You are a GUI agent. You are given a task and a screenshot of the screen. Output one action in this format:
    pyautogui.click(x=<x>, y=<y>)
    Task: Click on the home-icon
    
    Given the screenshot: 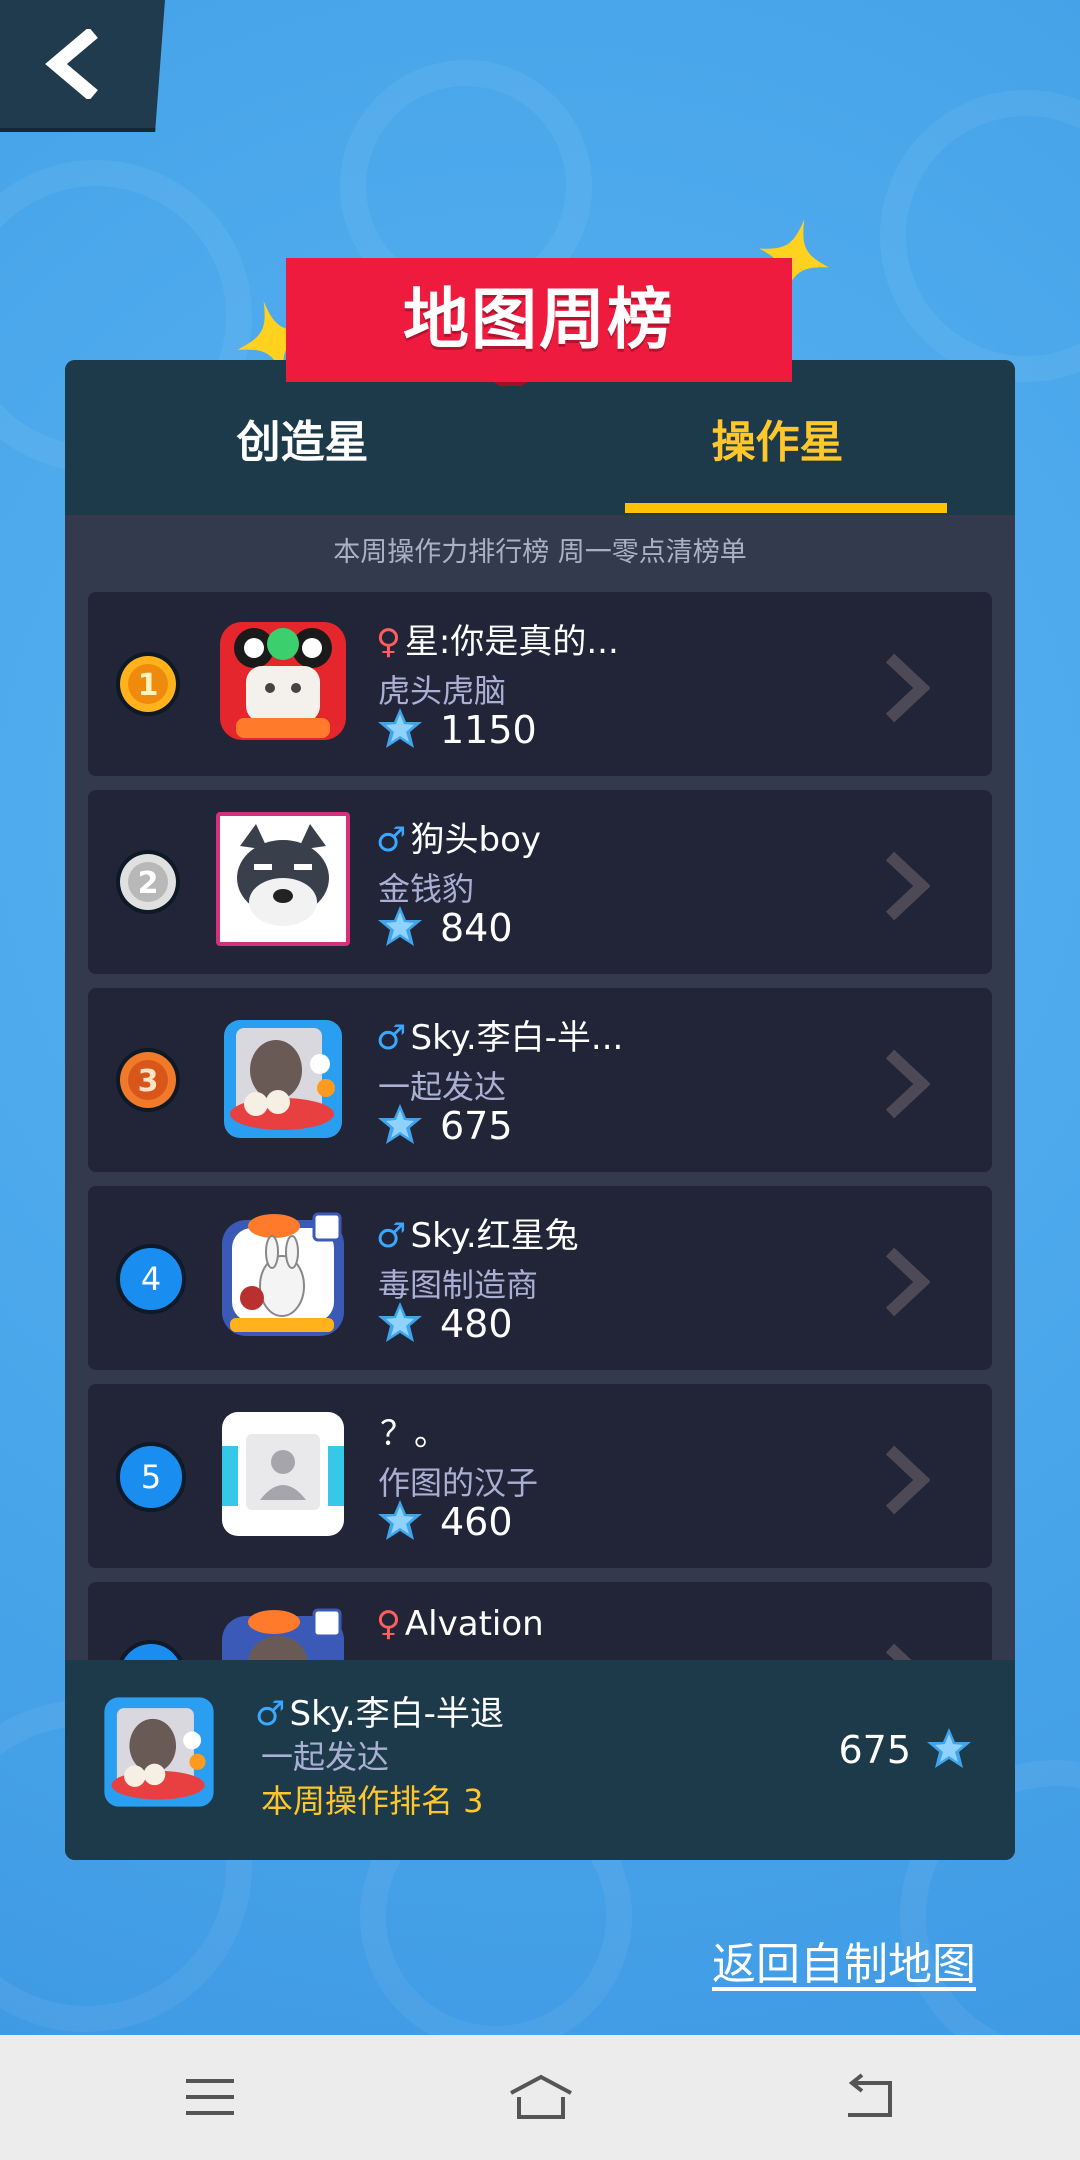 What is the action you would take?
    pyautogui.click(x=541, y=2097)
    